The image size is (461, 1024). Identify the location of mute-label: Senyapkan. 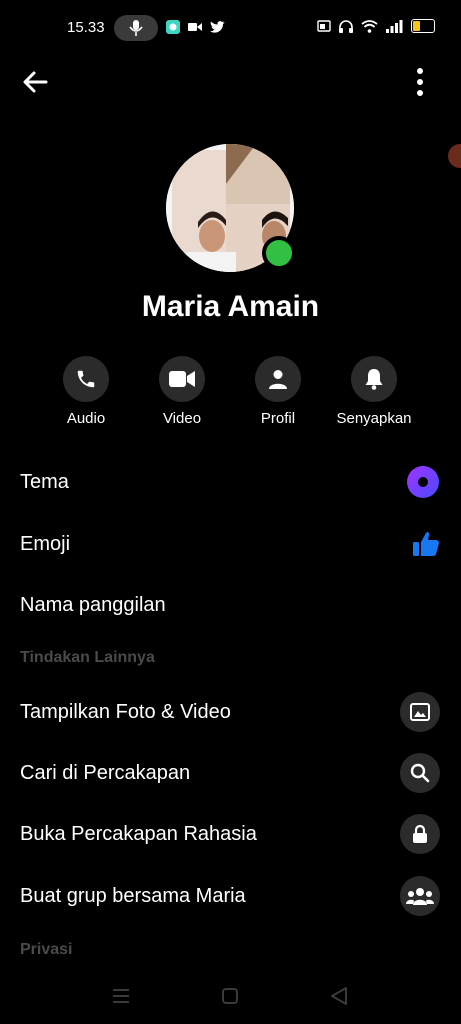
(374, 418).